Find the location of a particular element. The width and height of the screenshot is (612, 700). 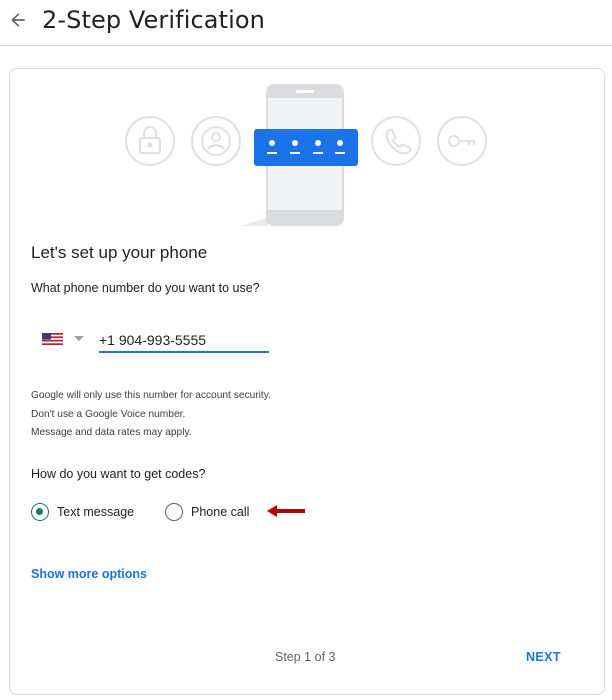

lock-icon is located at coordinates (150, 141).